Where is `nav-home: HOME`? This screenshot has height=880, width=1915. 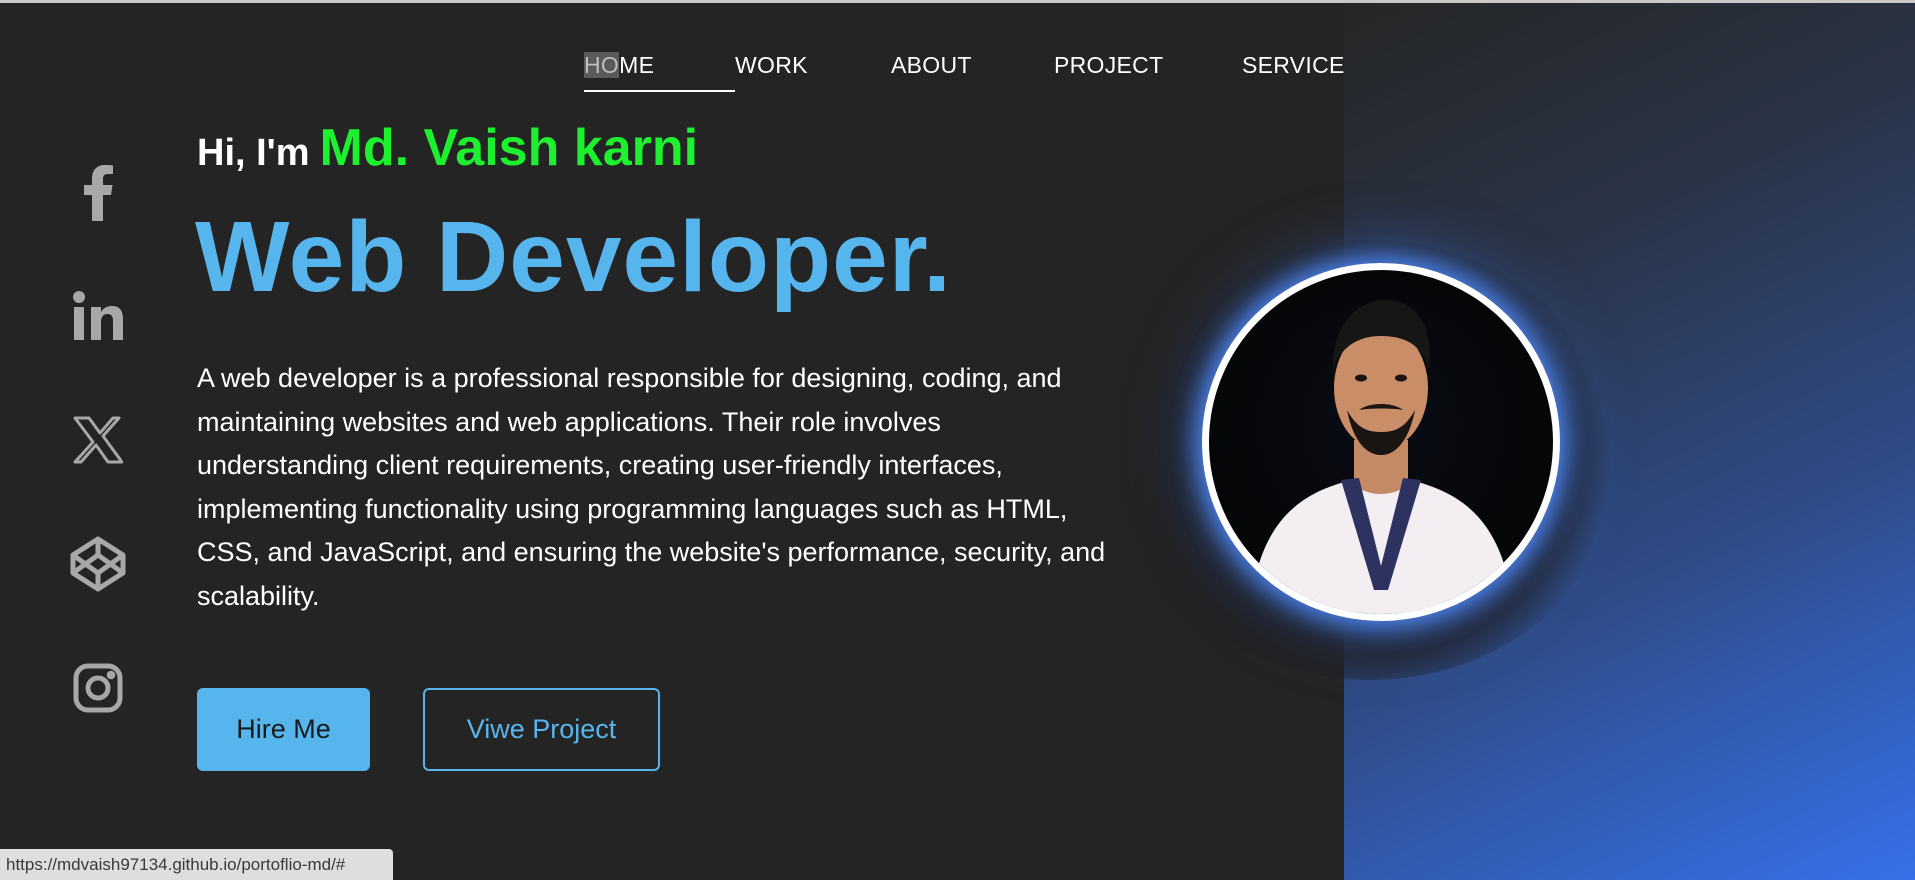
nav-home: HOME is located at coordinates (659, 72).